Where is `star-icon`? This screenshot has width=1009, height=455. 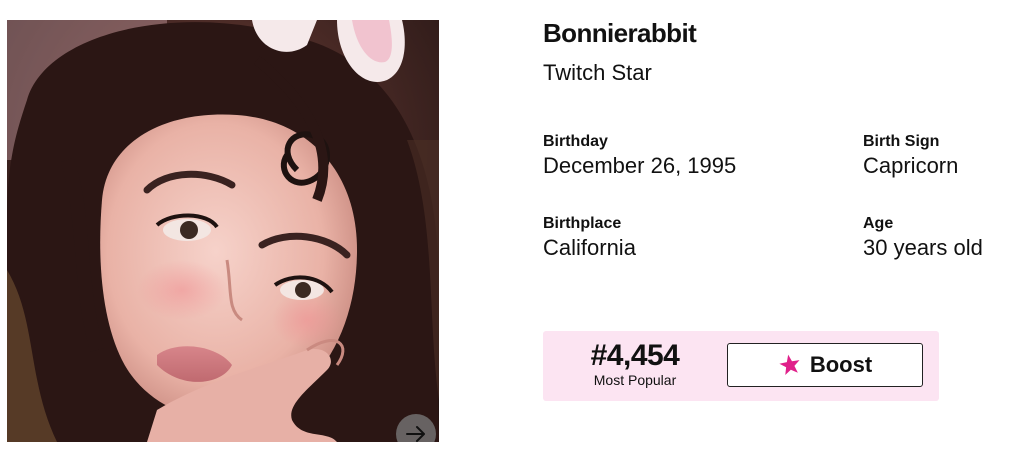
star-icon is located at coordinates (789, 364).